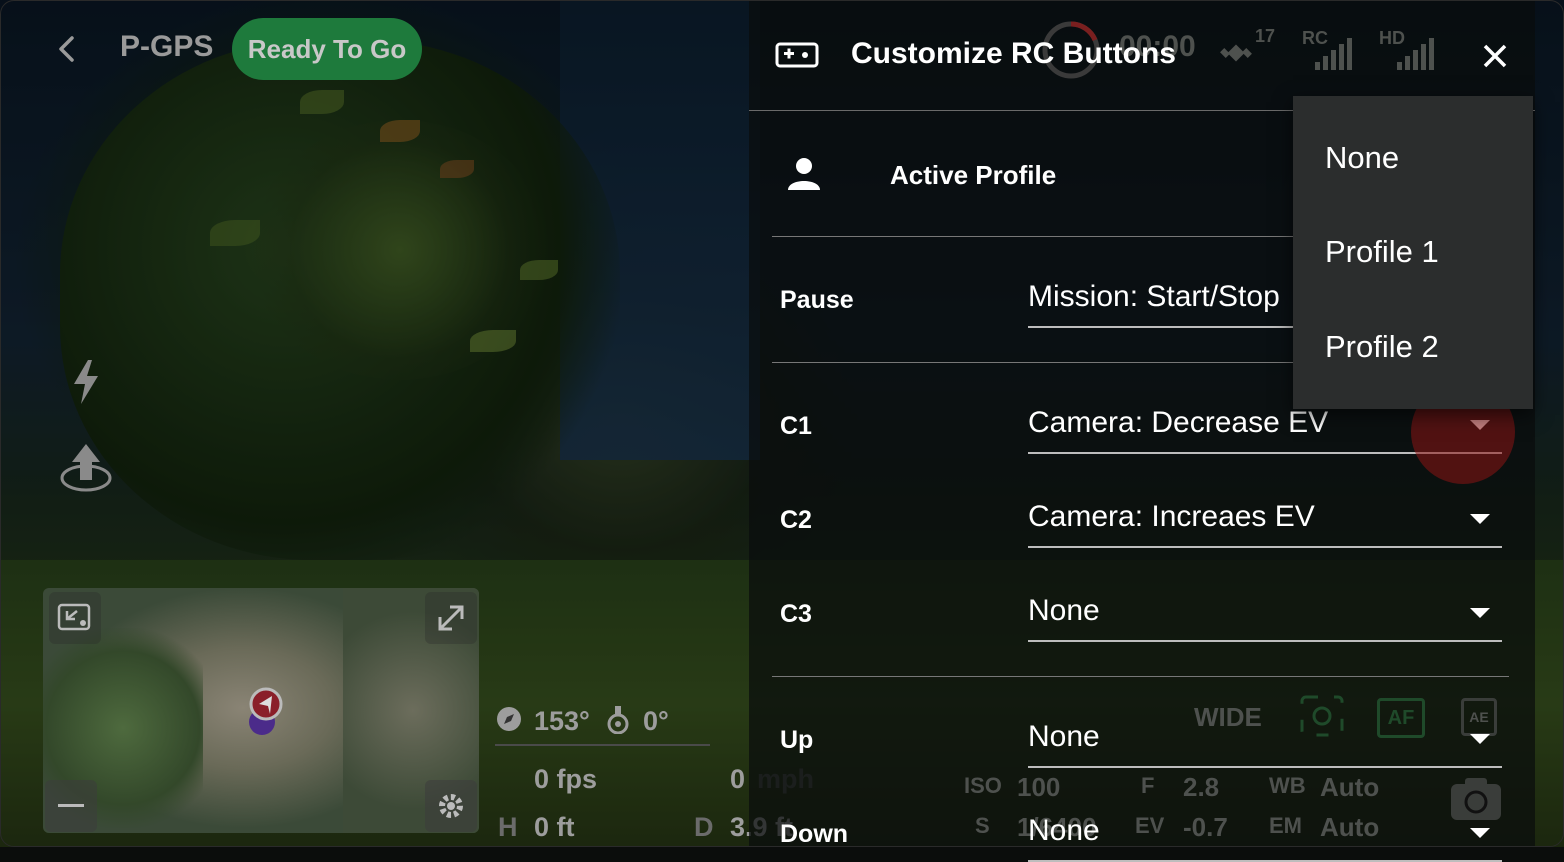  Describe the element at coordinates (1201, 787) in the screenshot. I see `aperture-value: 2.8` at that location.